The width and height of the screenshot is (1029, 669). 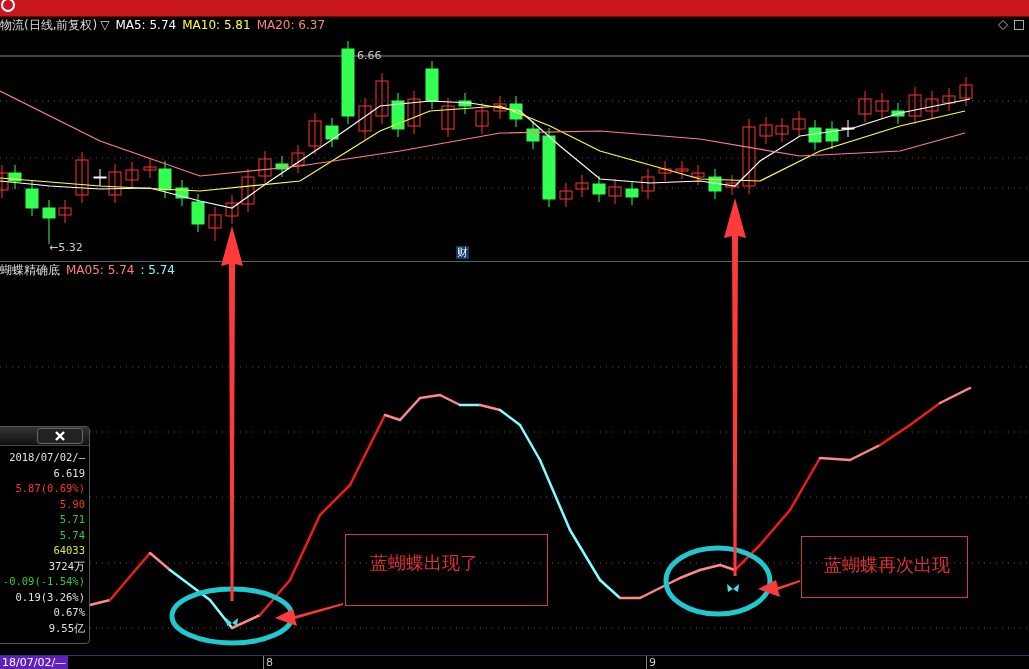 I want to click on indicator-value-label: : 5.74, so click(x=157, y=270).